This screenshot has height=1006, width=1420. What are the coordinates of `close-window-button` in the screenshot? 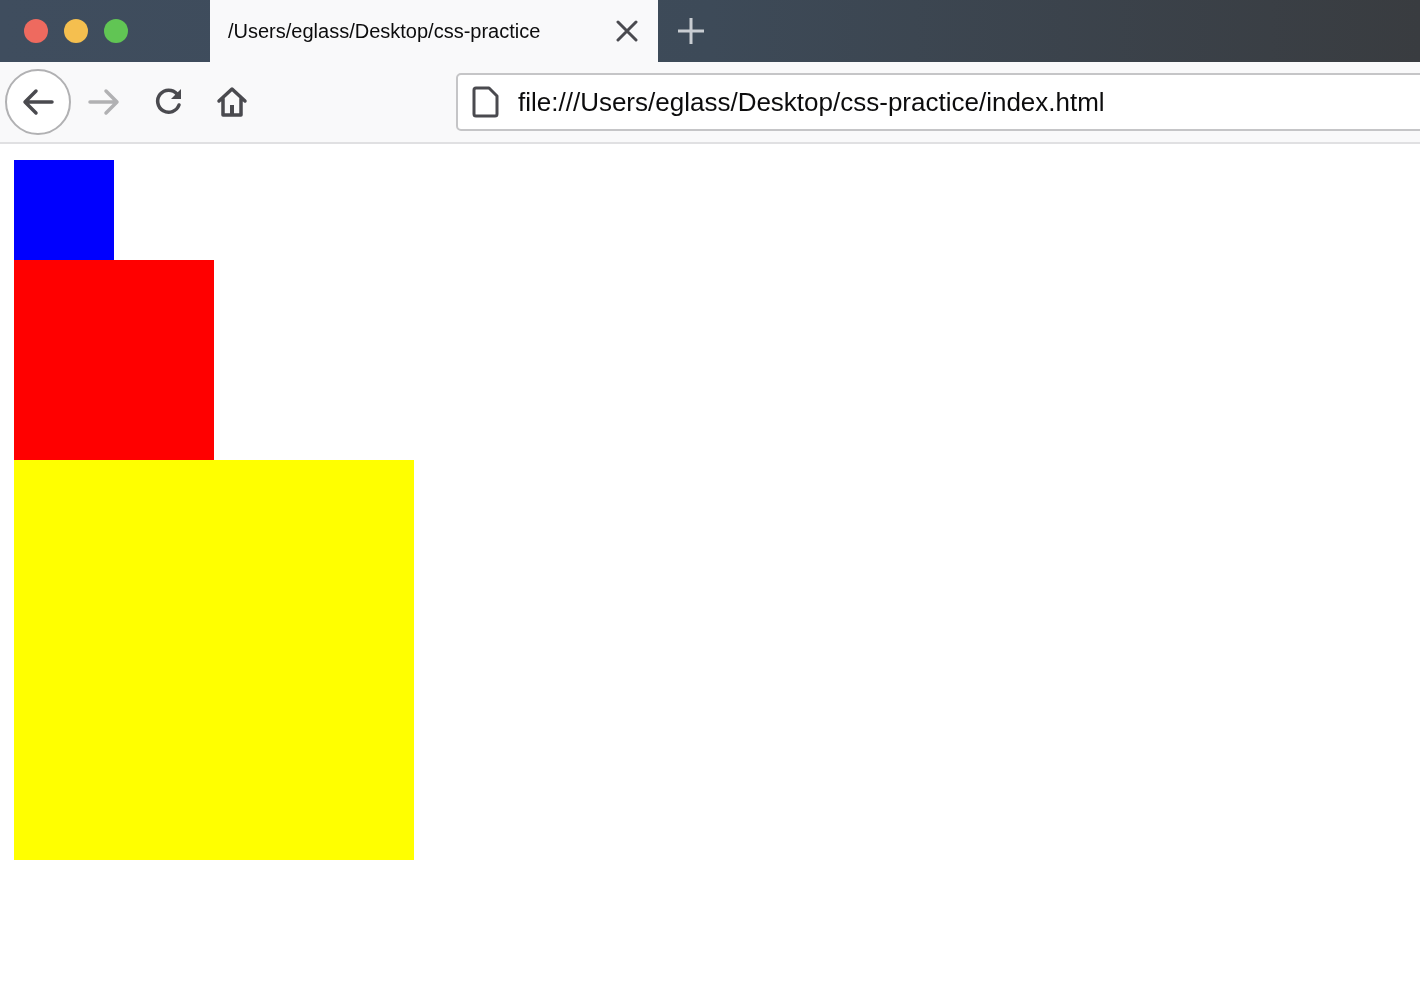 It's located at (36, 31).